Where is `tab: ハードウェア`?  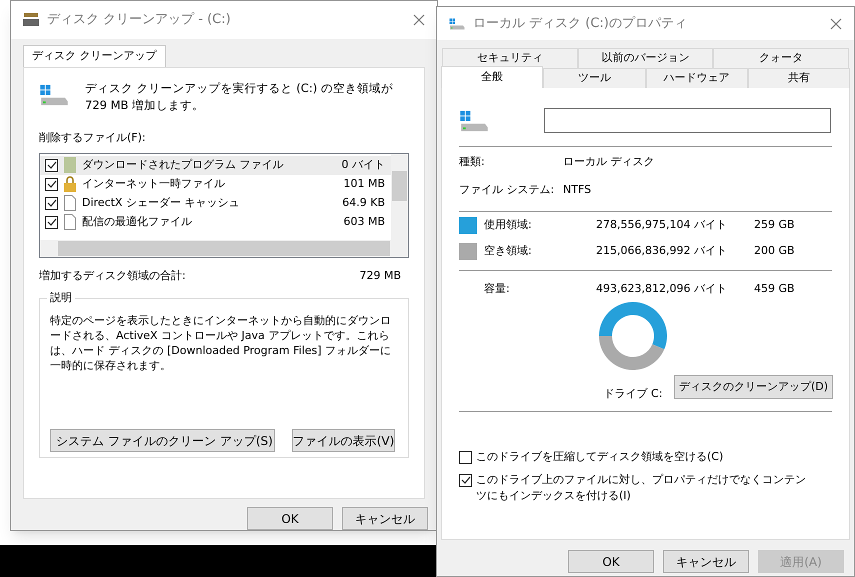
tab: ハードウェア is located at coordinates (697, 78).